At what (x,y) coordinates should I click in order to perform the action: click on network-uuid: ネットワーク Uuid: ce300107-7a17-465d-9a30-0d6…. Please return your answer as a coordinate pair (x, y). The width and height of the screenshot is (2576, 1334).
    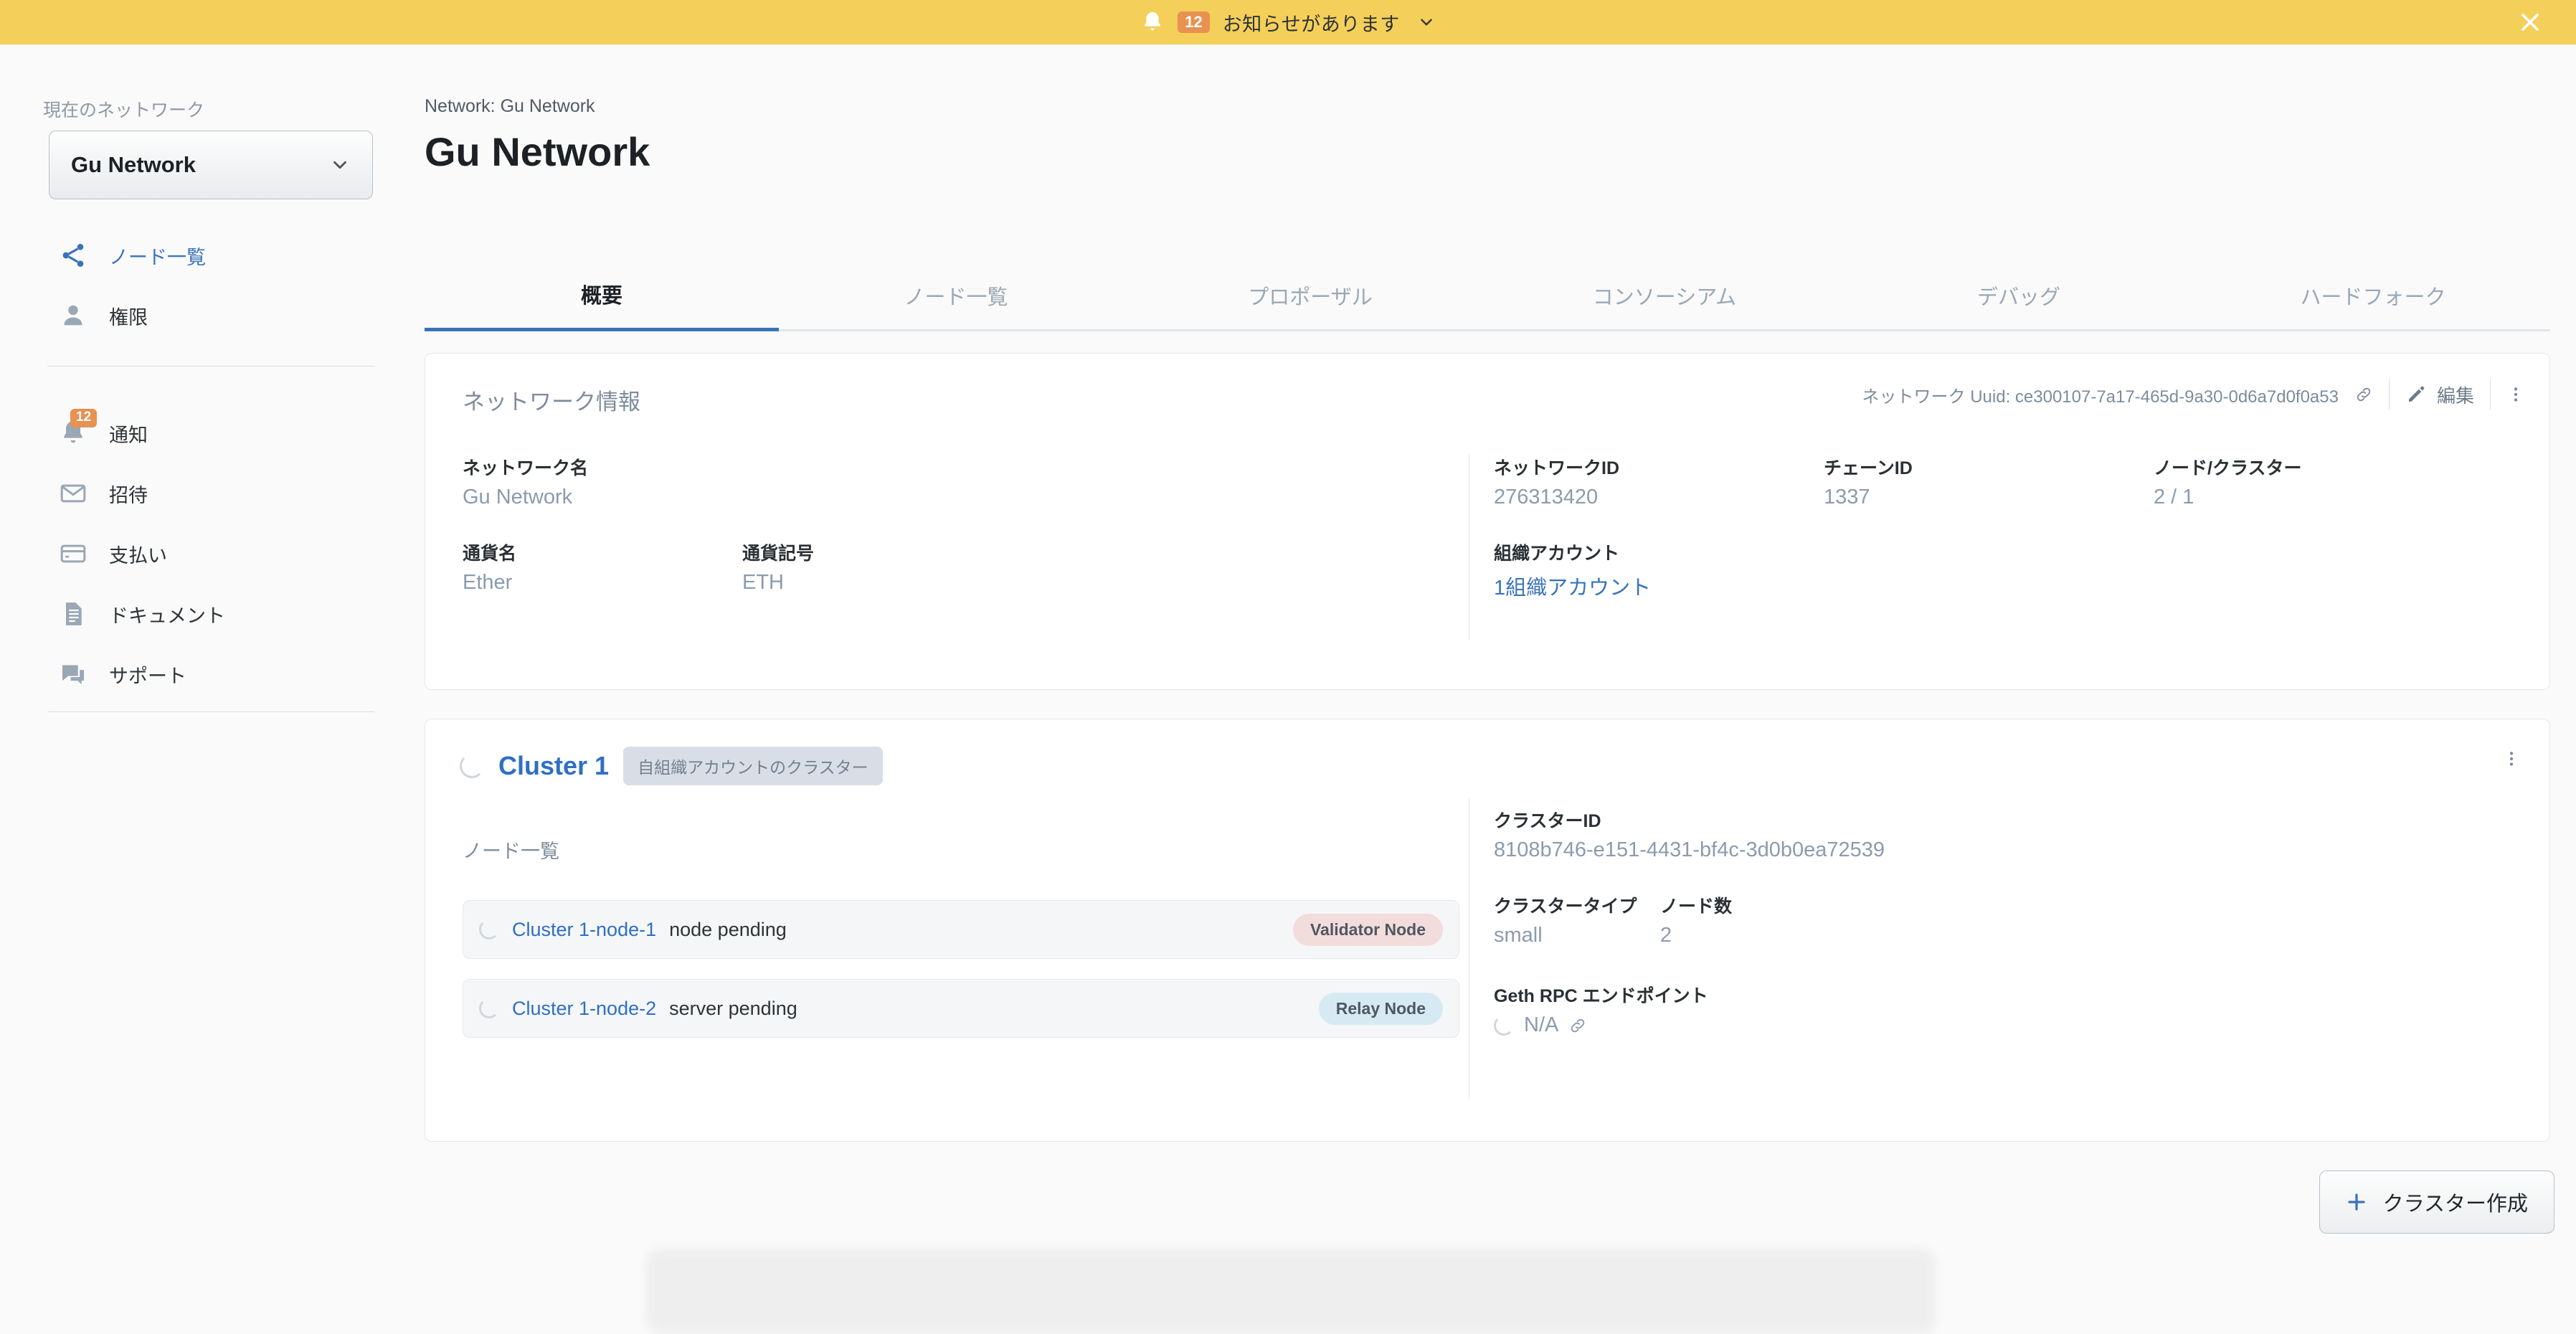
    Looking at the image, I should click on (2100, 397).